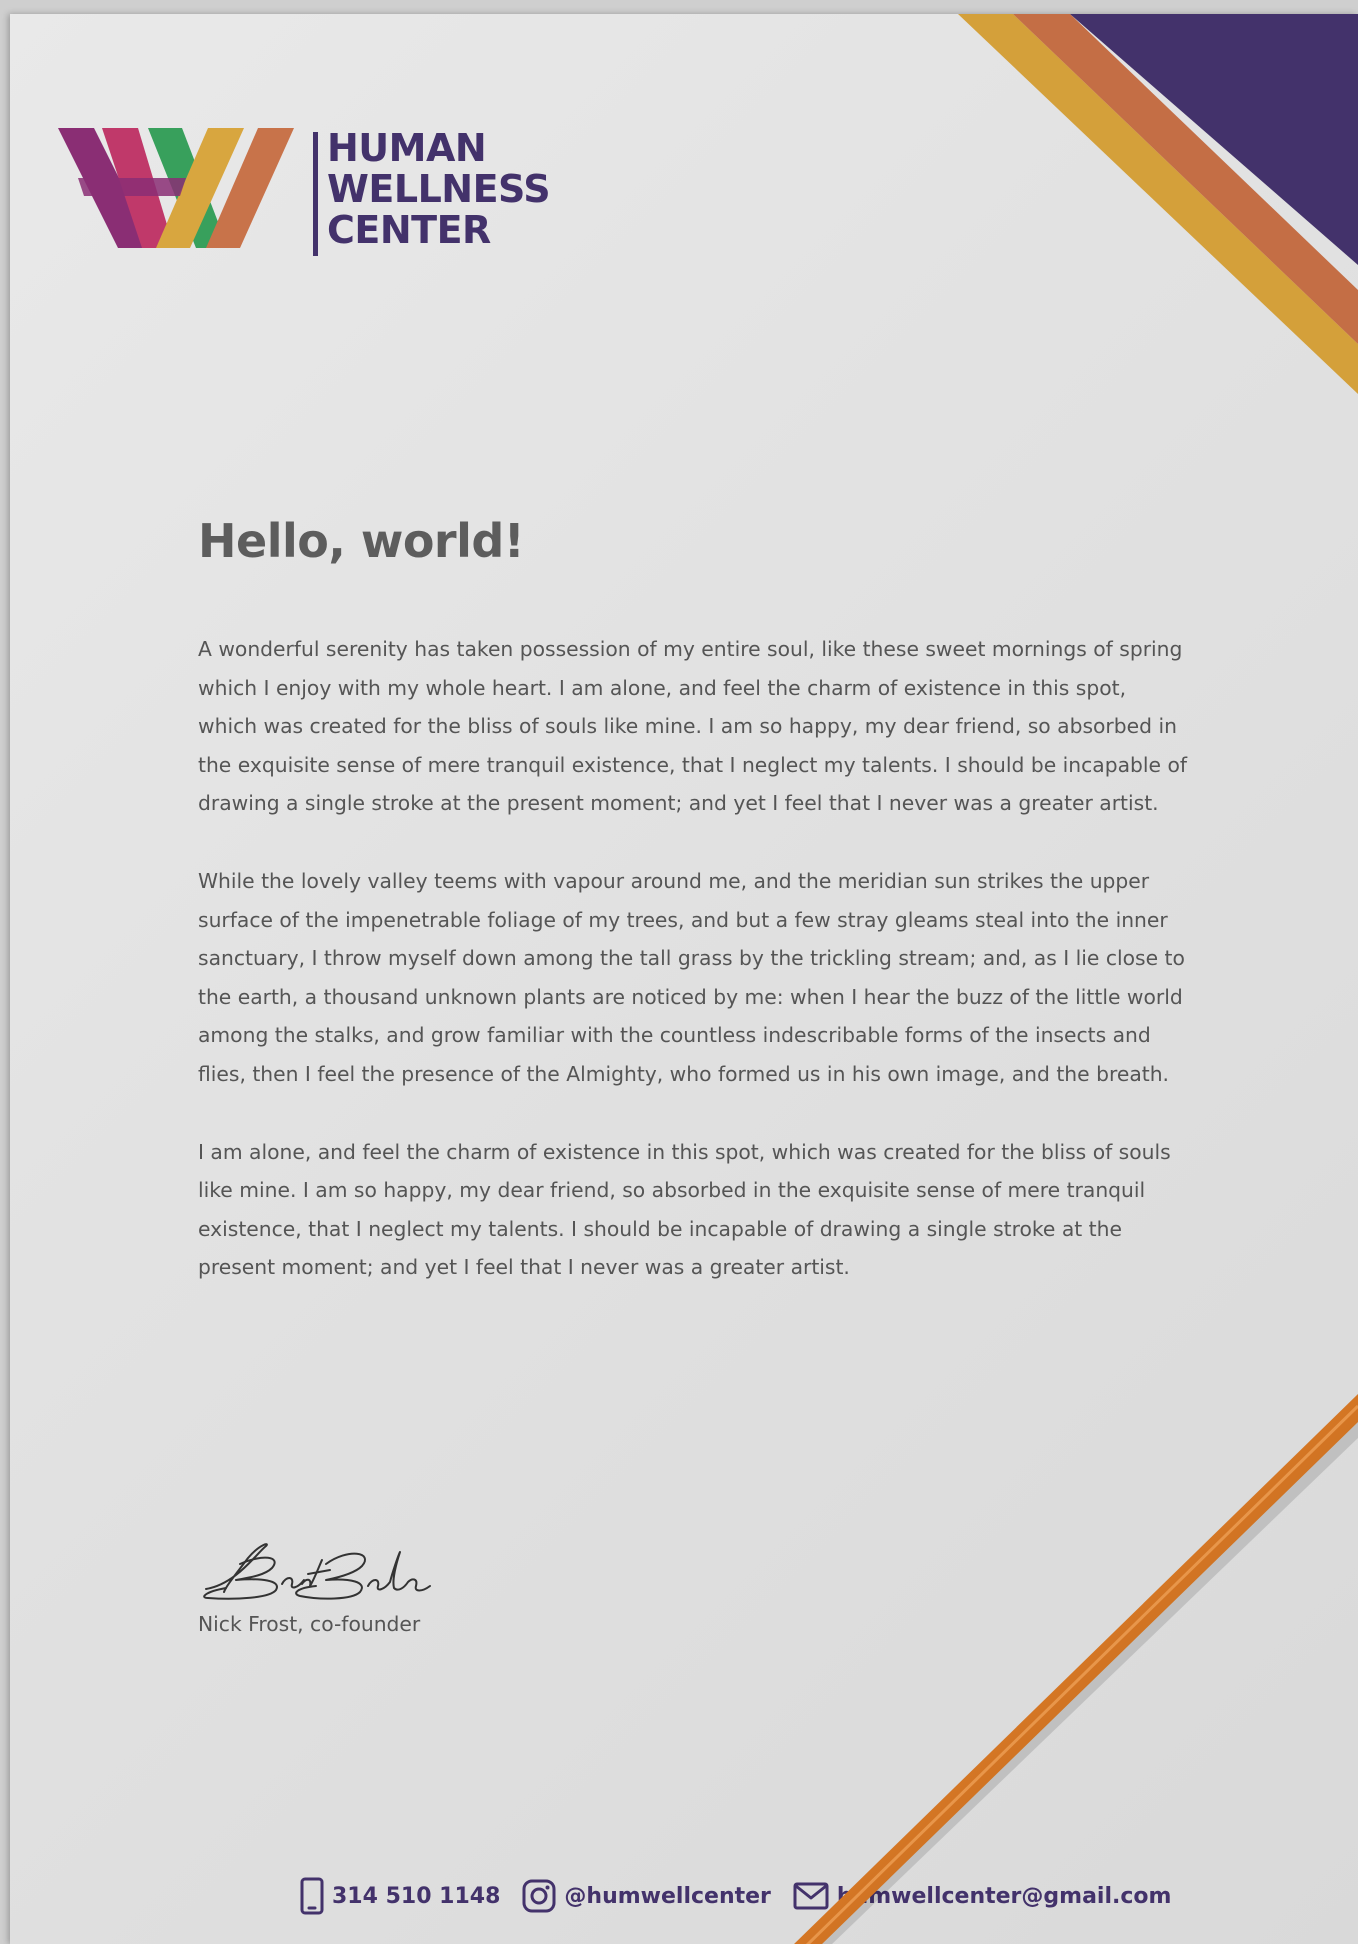 Image resolution: width=1358 pixels, height=1944 pixels. What do you see at coordinates (312, 1896) in the screenshot?
I see `phone-icon` at bounding box center [312, 1896].